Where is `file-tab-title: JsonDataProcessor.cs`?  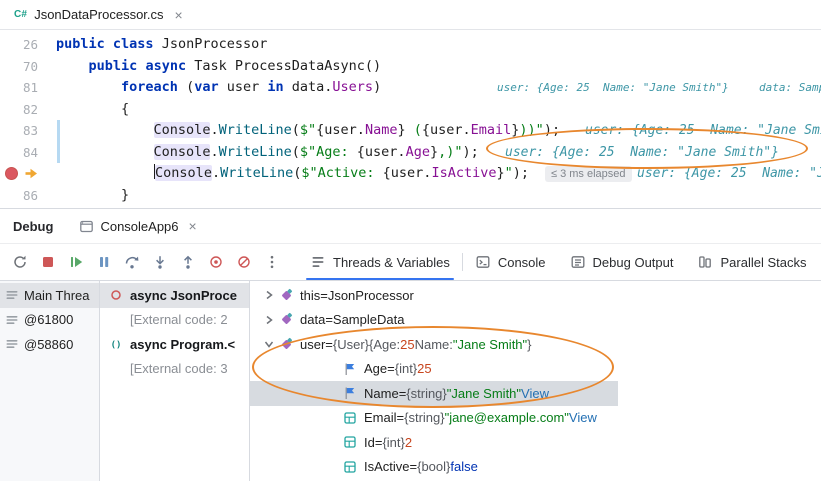 file-tab-title: JsonDataProcessor.cs is located at coordinates (99, 14).